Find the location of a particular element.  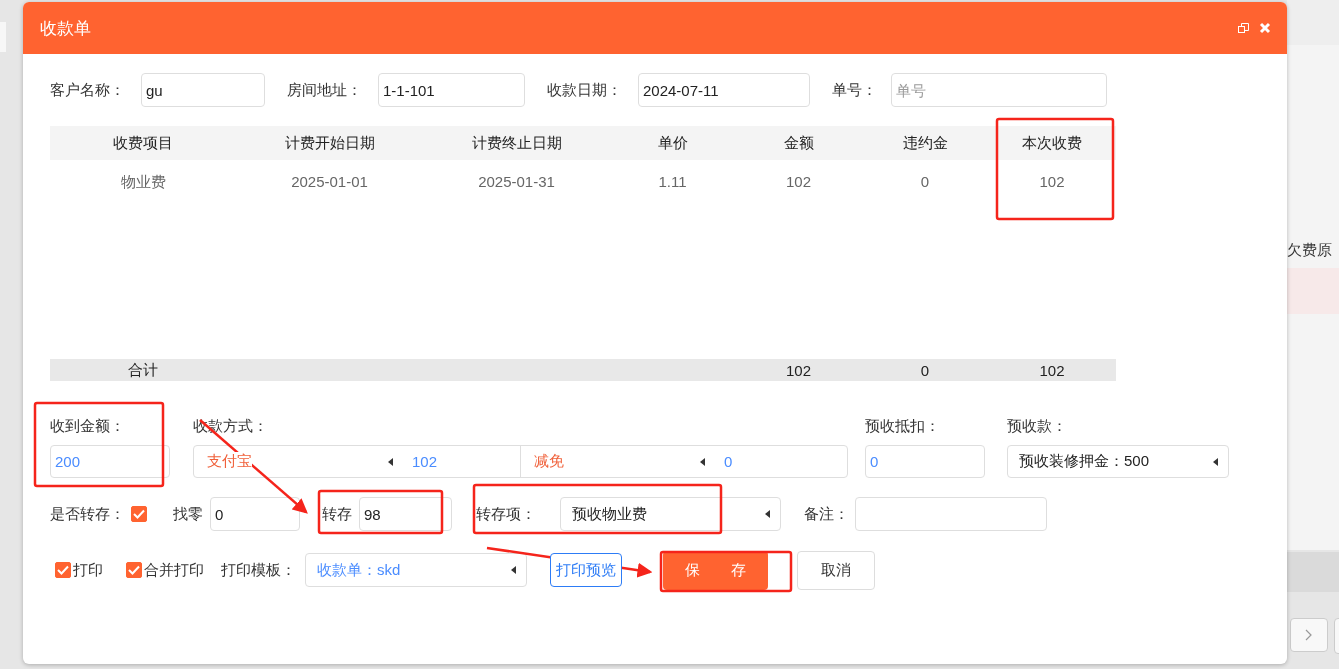

field-label: 转存项： is located at coordinates (506, 514).